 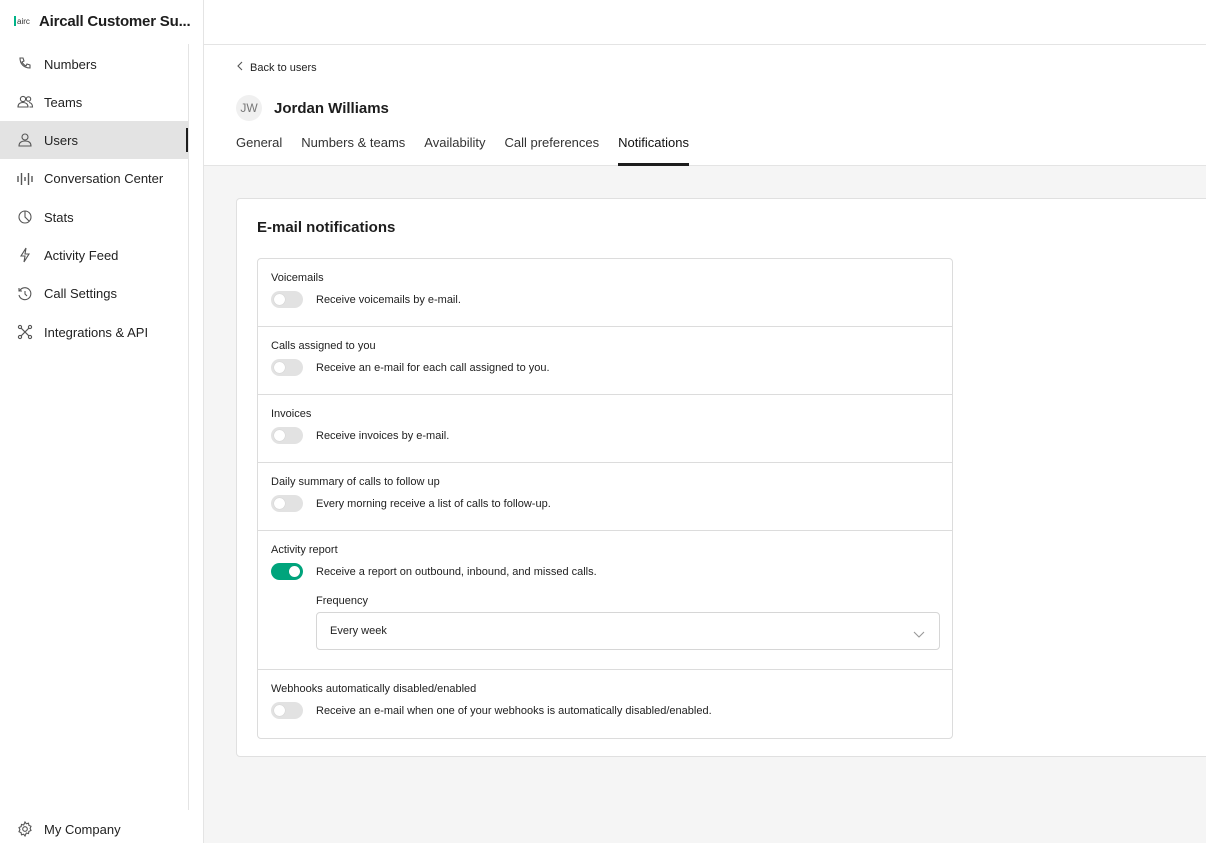 What do you see at coordinates (628, 631) in the screenshot?
I see `frequency-select: Every week` at bounding box center [628, 631].